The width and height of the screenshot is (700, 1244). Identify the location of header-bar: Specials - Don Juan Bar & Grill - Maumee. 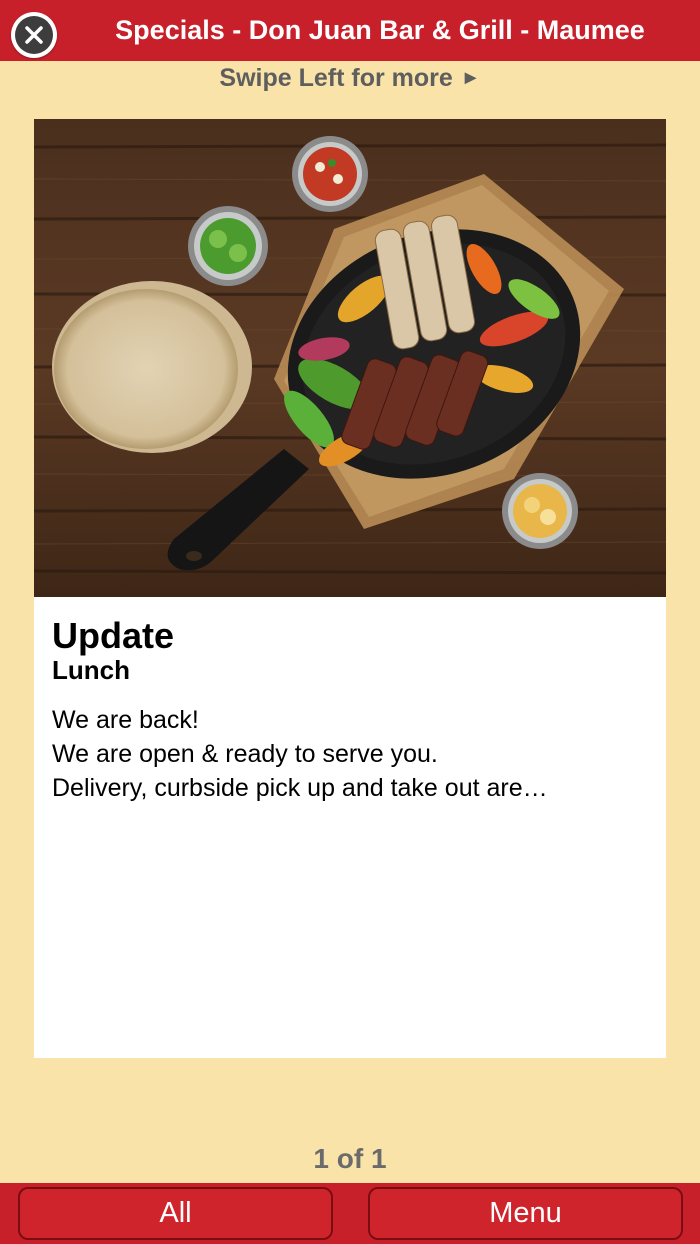
(350, 30).